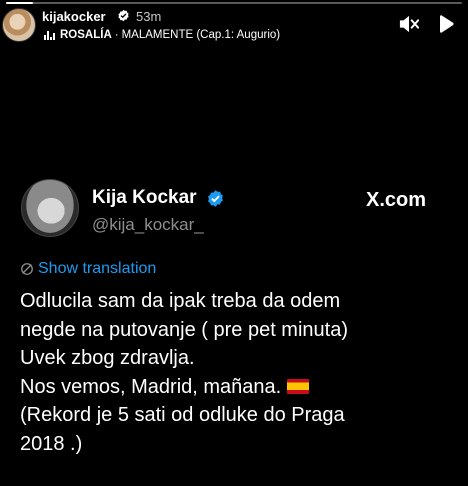 Image resolution: width=468 pixels, height=486 pixels. Describe the element at coordinates (201, 35) in the screenshot. I see `music-song-title: MALAMENTE (Cap.1: Augurio)` at that location.